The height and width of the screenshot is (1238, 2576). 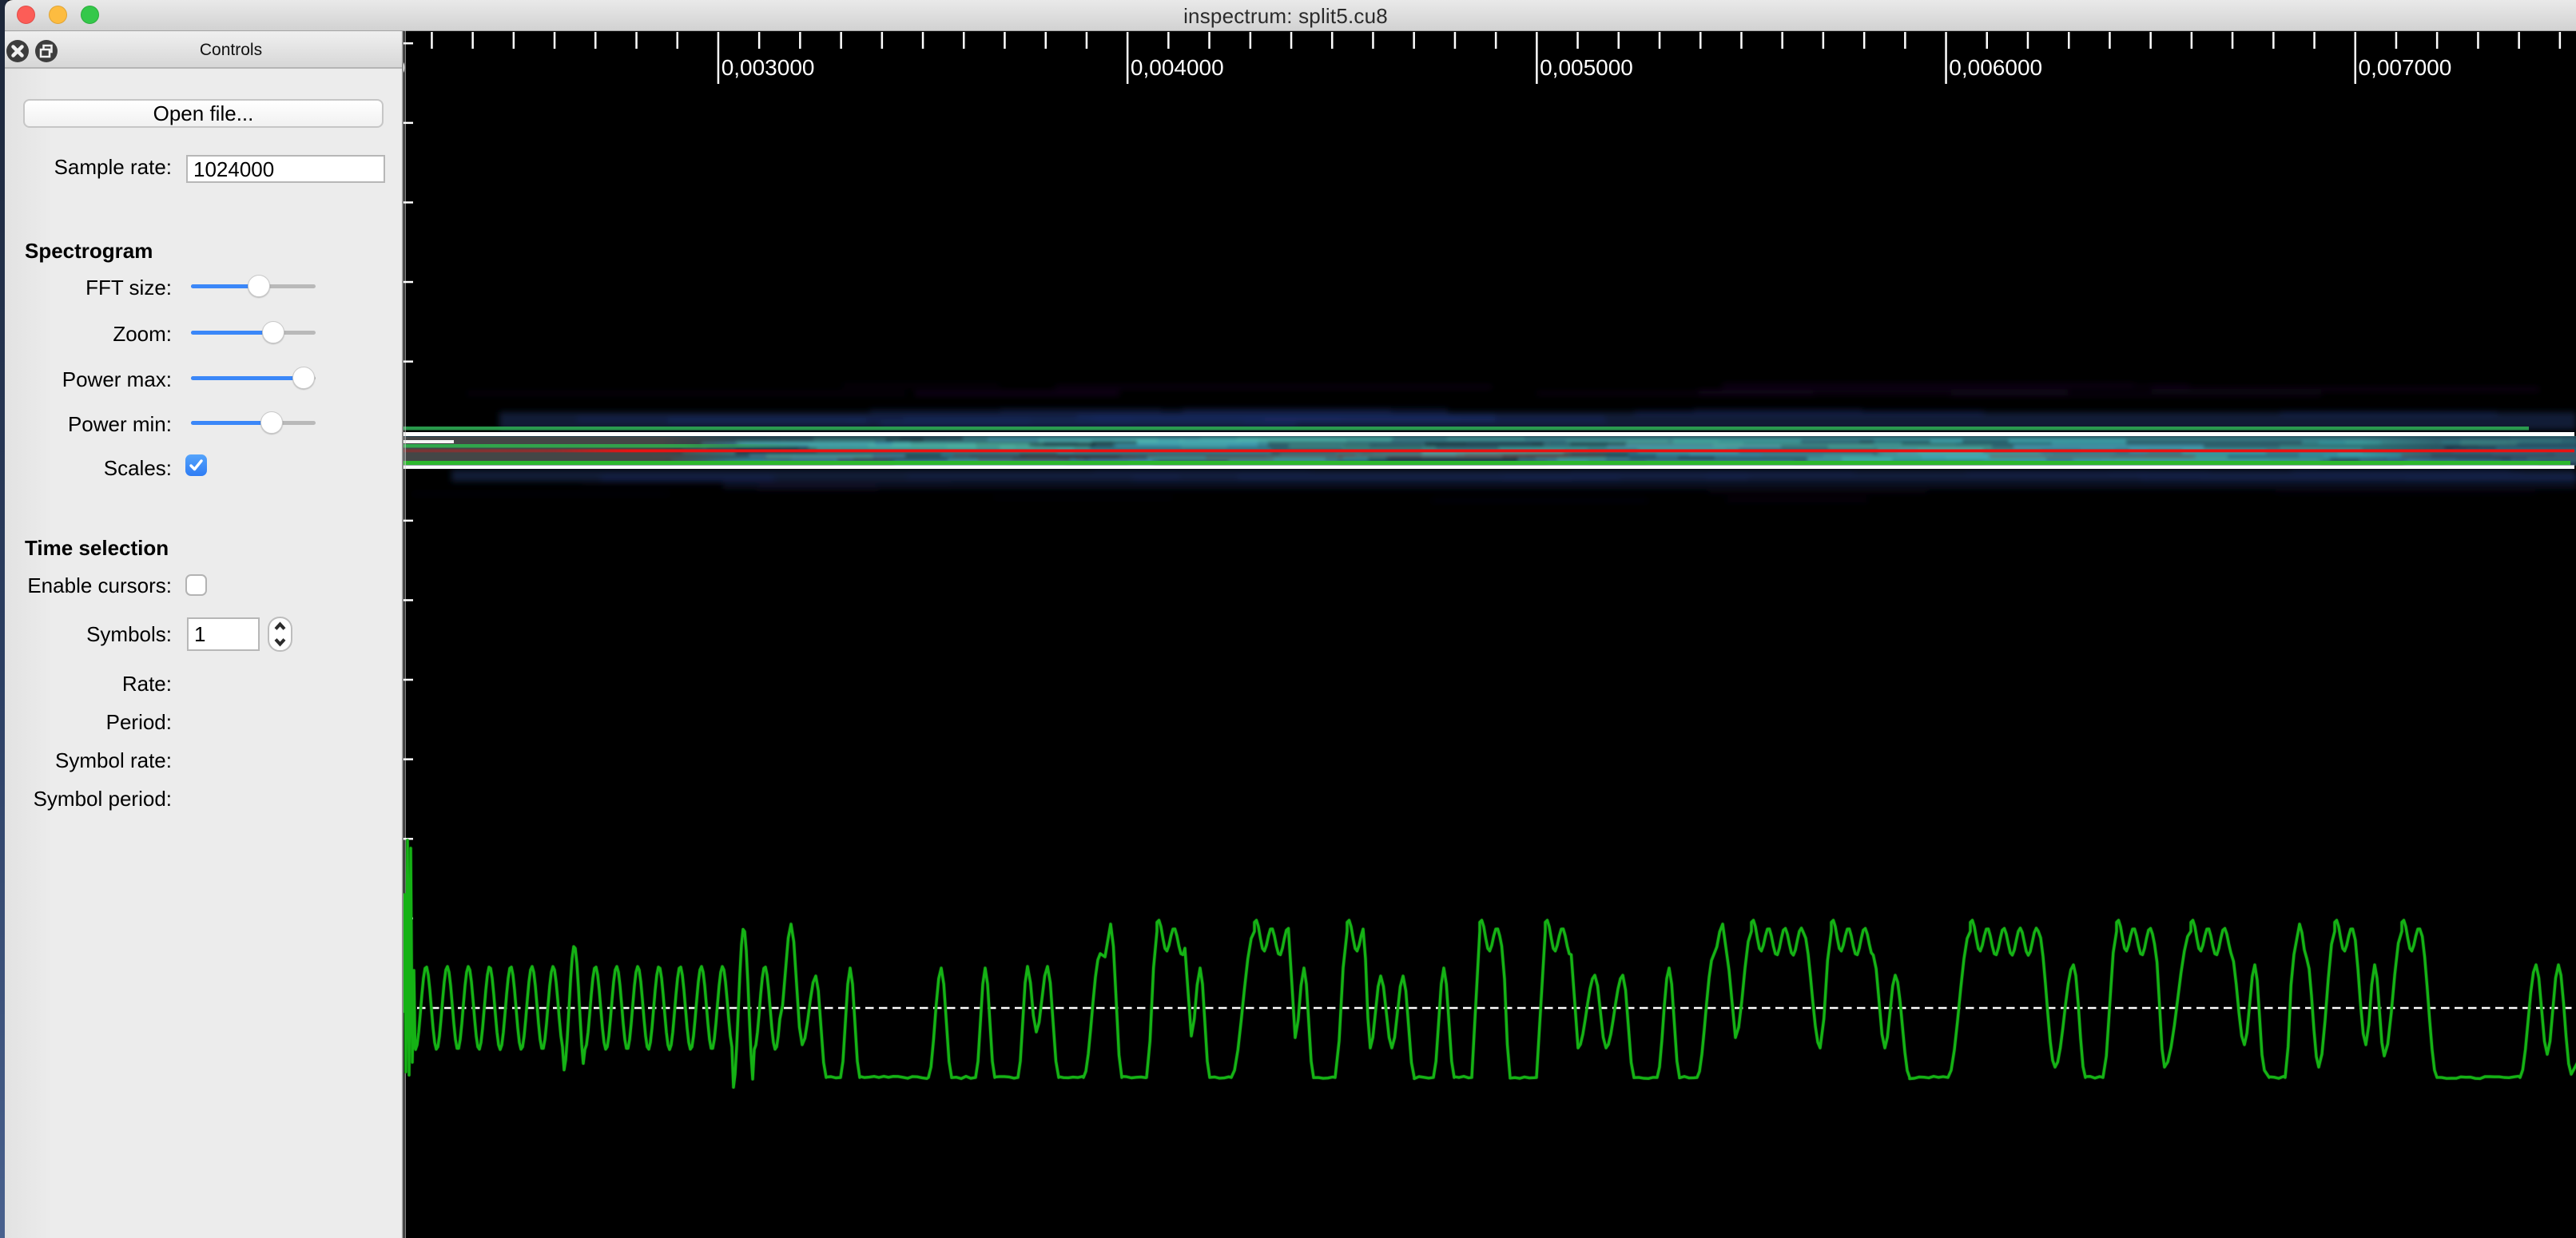 I want to click on svg-text: 0,004000, so click(x=1177, y=67).